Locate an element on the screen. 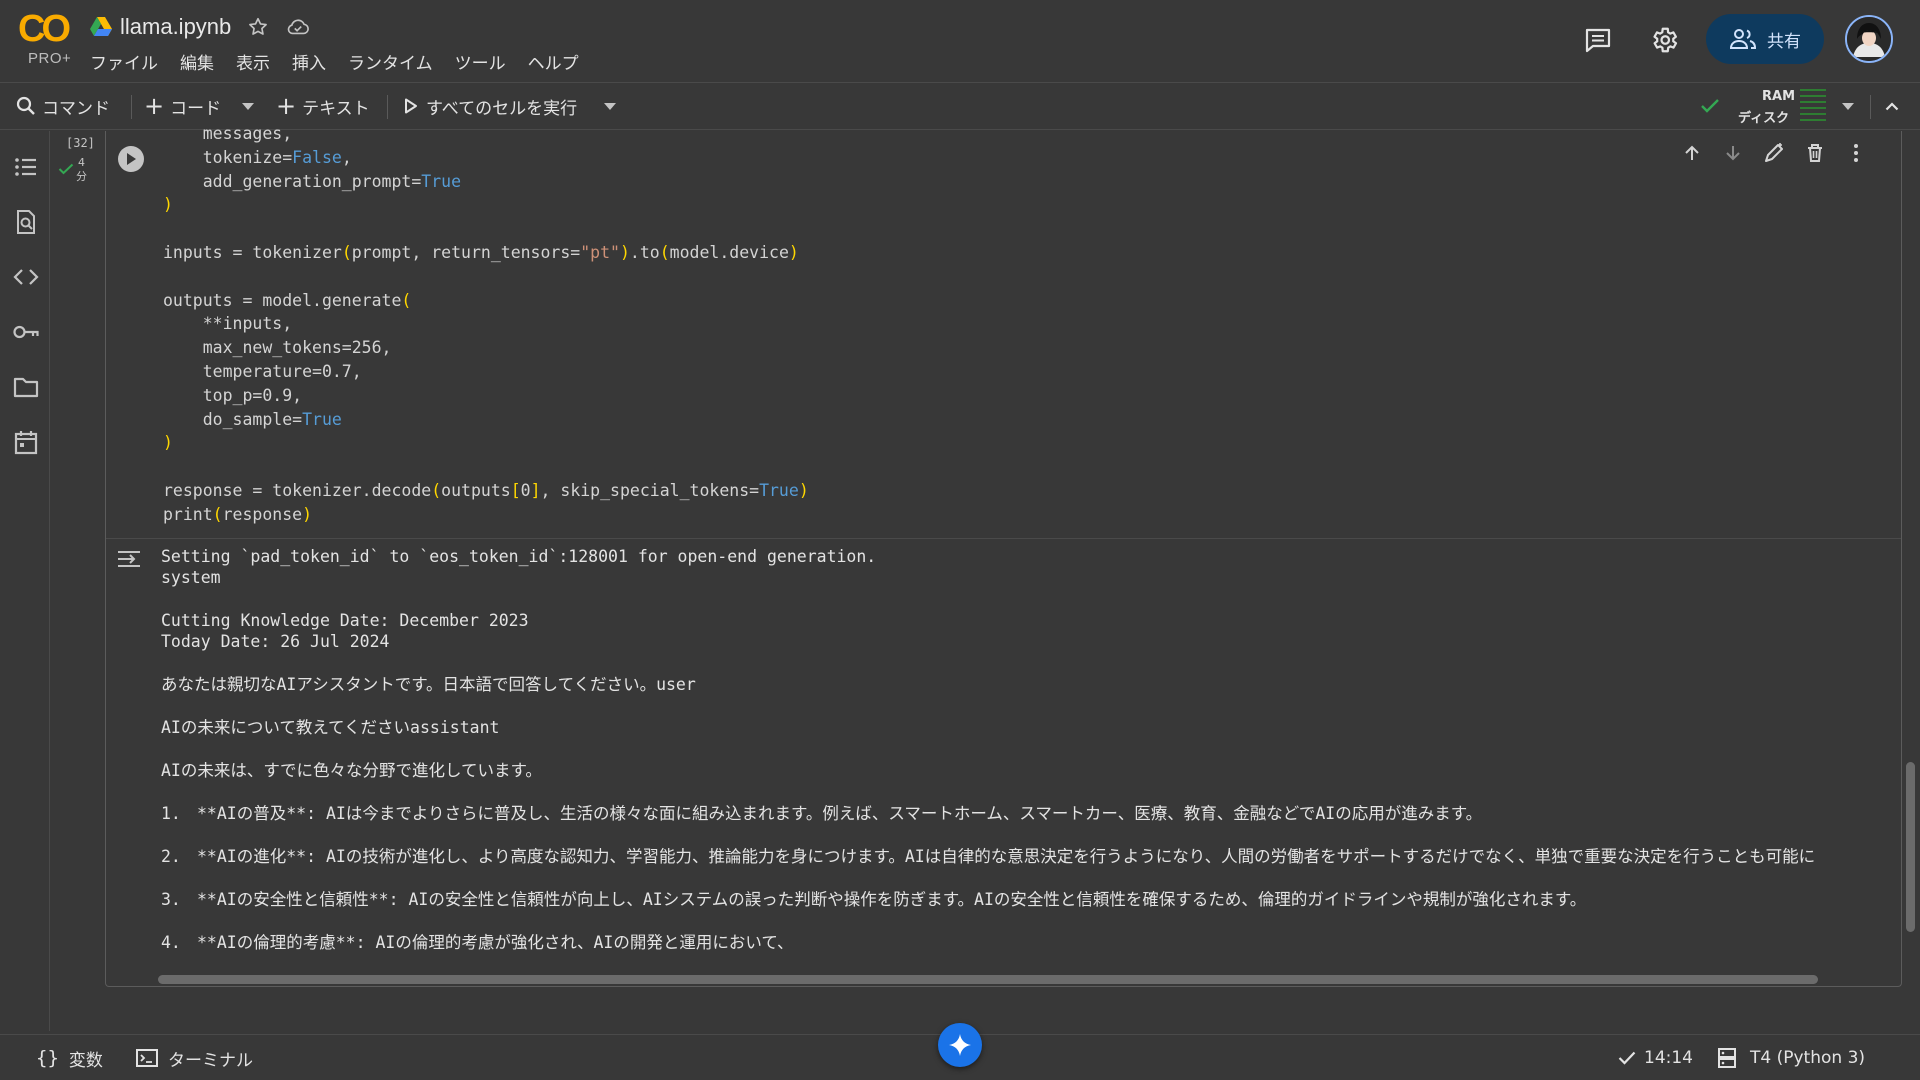  execution-success-check-icon is located at coordinates (66, 169).